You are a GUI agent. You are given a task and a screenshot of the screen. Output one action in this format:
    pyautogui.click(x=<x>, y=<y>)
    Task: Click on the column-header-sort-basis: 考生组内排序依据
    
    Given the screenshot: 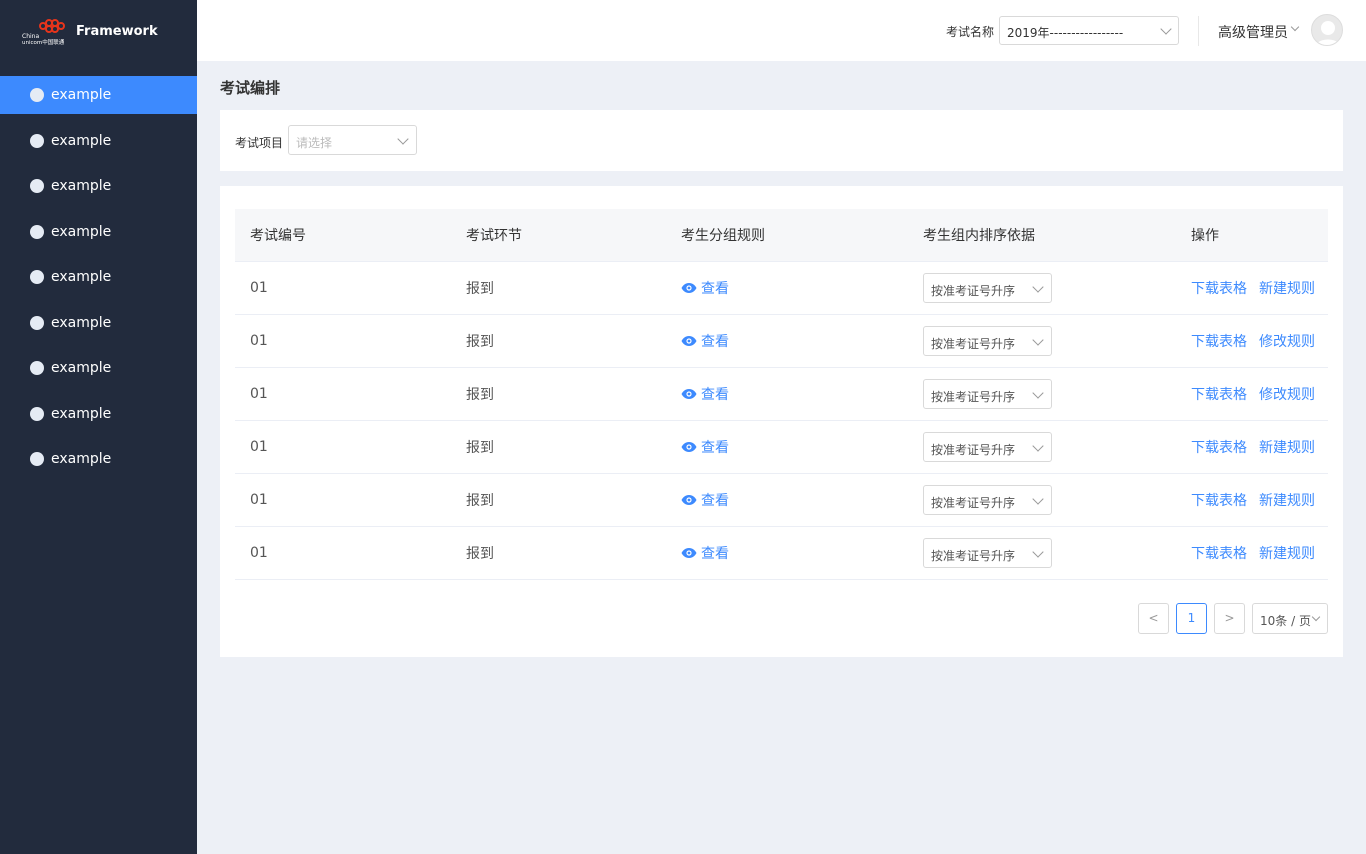 What is the action you would take?
    pyautogui.click(x=979, y=236)
    